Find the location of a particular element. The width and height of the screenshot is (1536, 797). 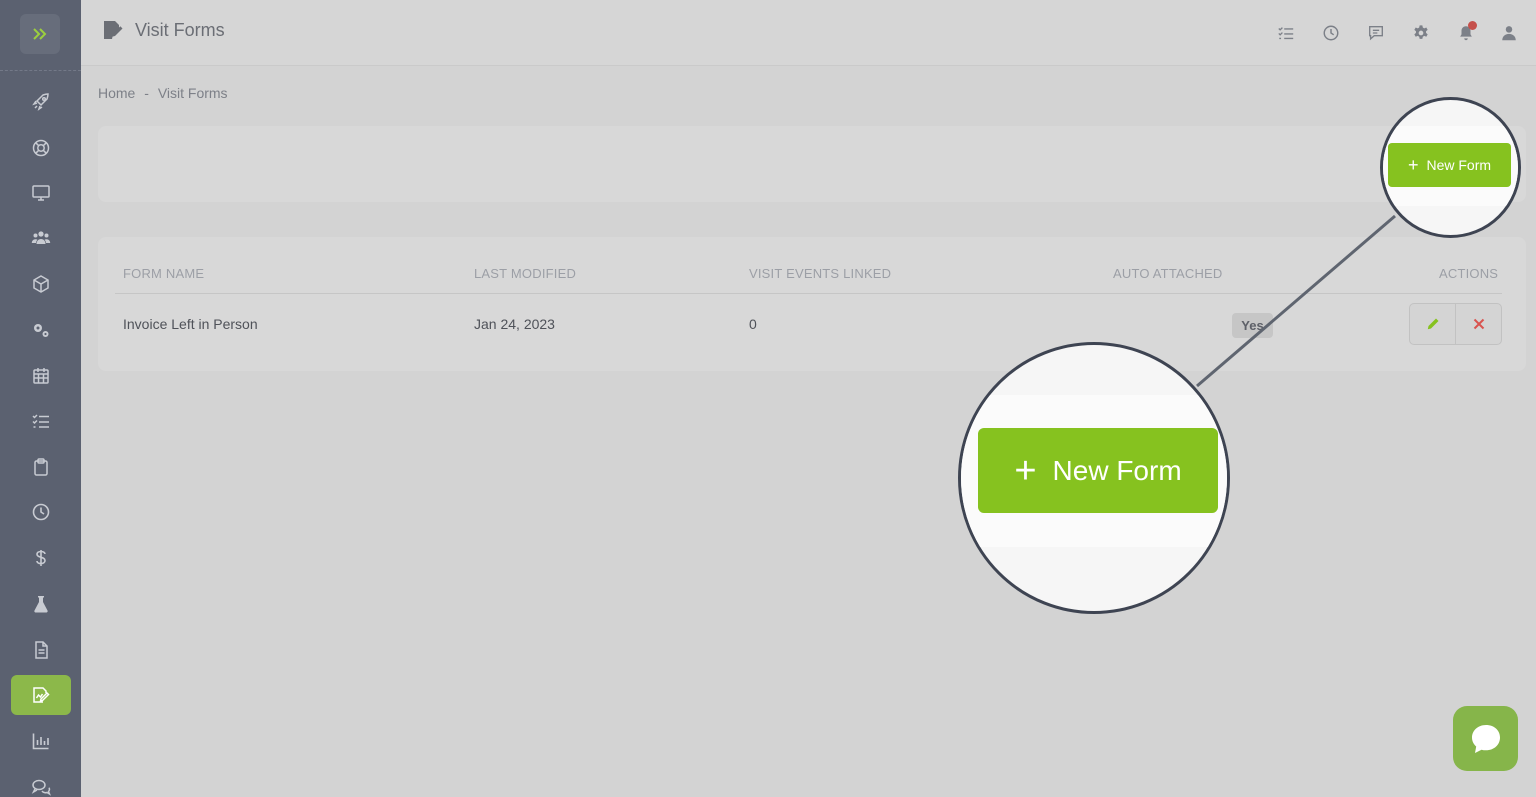

sidebar-item-calendar is located at coordinates (41, 376).